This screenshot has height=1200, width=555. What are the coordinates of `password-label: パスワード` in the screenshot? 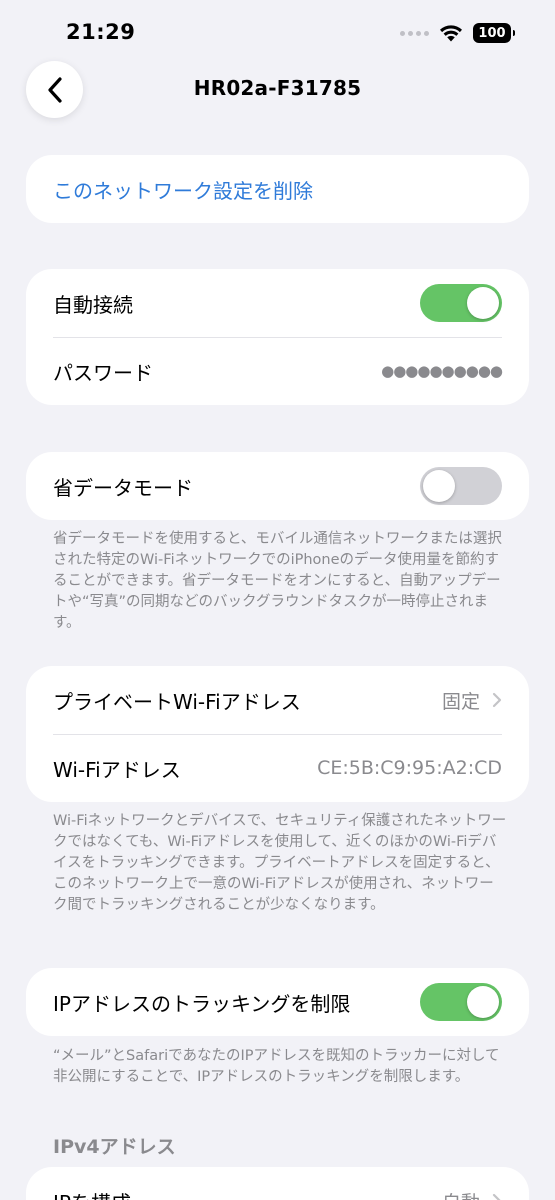 It's located at (103, 372).